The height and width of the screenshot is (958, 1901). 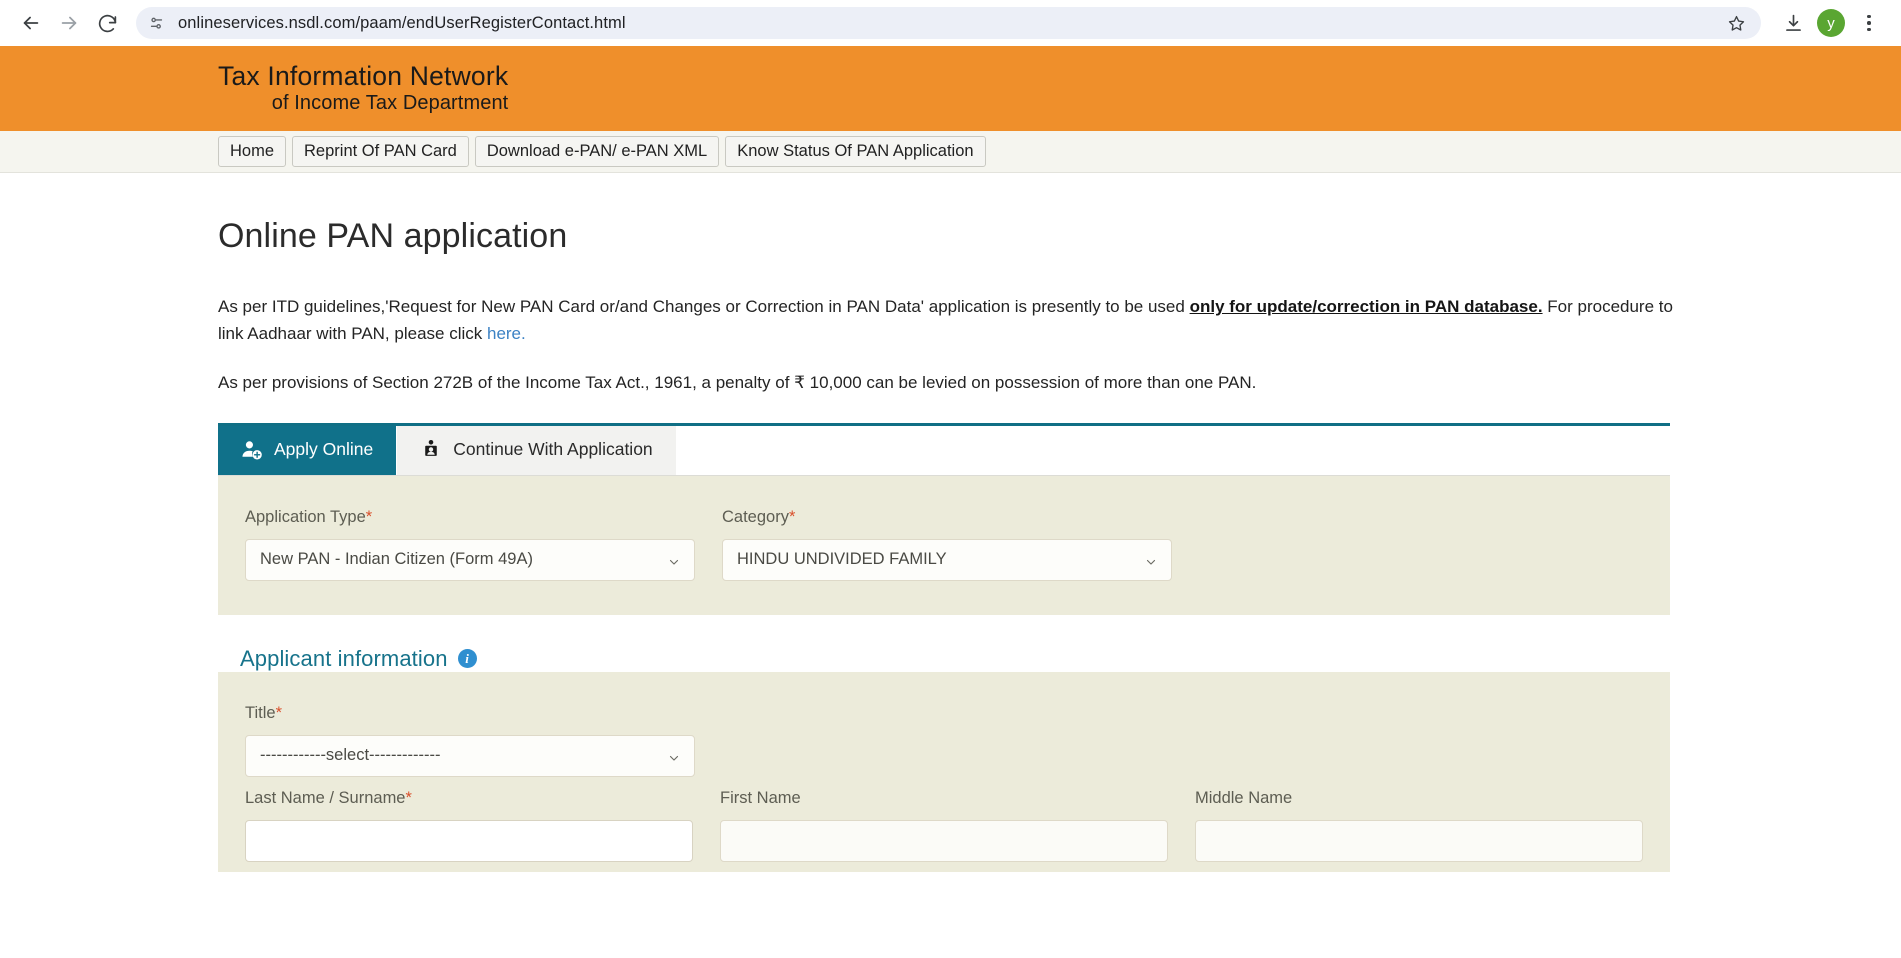 What do you see at coordinates (252, 450) in the screenshot?
I see `user-plus-icon` at bounding box center [252, 450].